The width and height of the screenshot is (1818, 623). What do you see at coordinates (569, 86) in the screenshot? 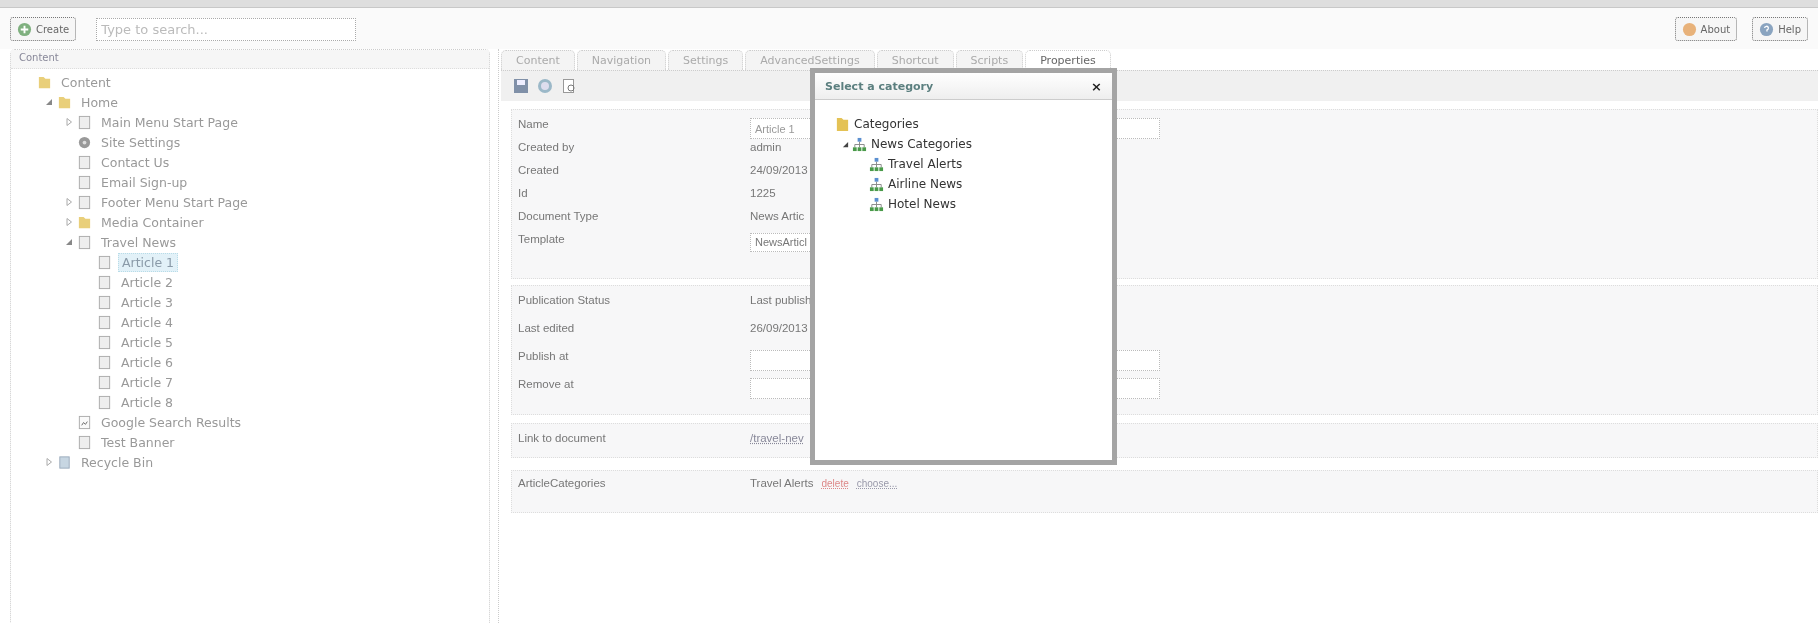
I see `preview-icon` at bounding box center [569, 86].